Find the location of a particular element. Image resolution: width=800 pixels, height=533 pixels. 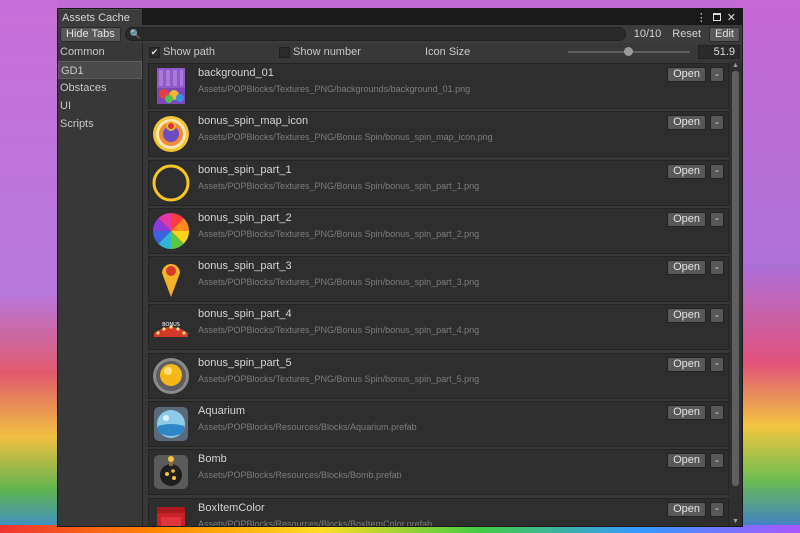

kebab-menu-icon: ⋮ is located at coordinates (701, 17).